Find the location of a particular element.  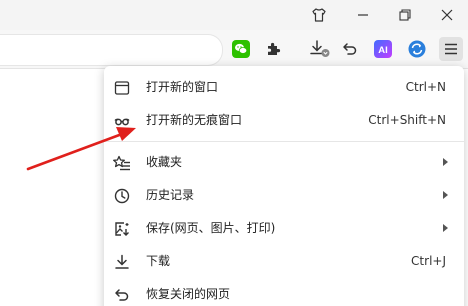

svg-text: AI is located at coordinates (383, 50).